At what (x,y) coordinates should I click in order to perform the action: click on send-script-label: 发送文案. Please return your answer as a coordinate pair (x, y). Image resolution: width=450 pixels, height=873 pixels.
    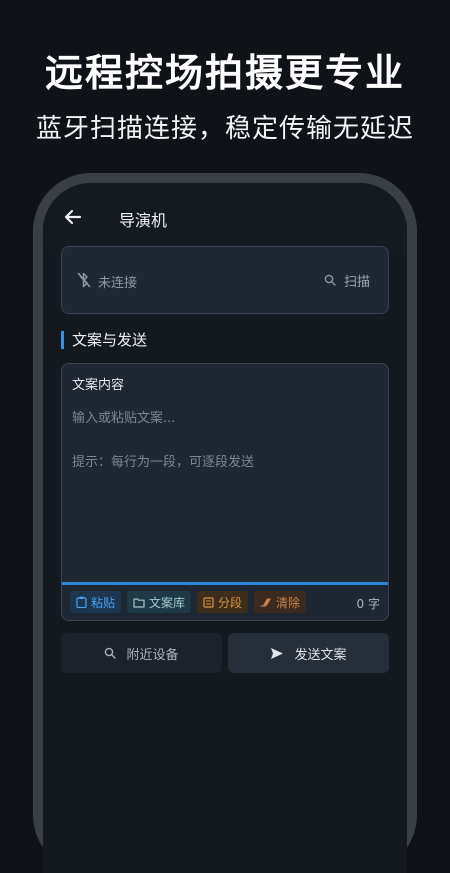
    Looking at the image, I should click on (320, 655).